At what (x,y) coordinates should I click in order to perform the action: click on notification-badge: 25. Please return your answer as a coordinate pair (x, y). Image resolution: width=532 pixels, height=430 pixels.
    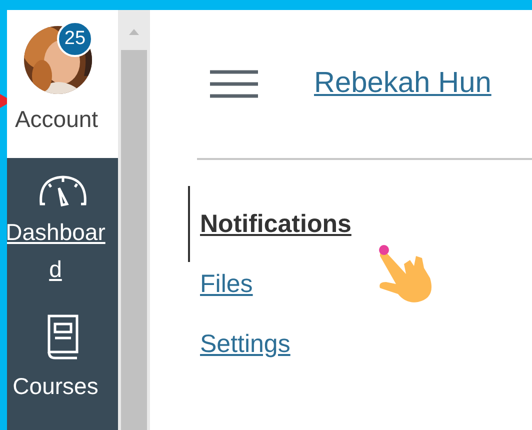
    Looking at the image, I should click on (75, 39).